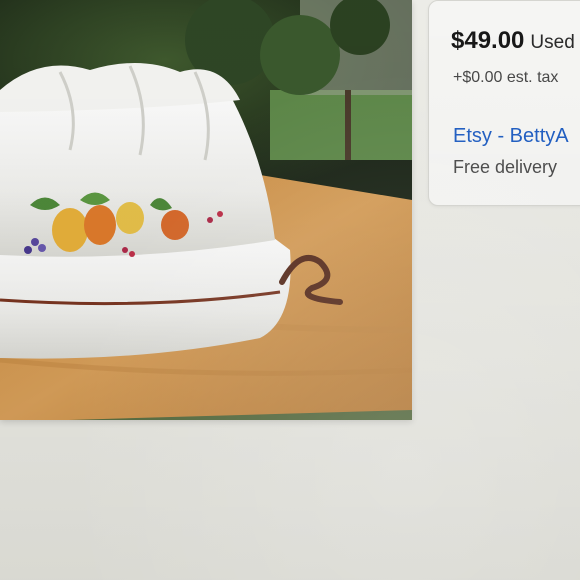  Describe the element at coordinates (511, 136) in the screenshot. I see `seller-link: Etsy - BettyA` at that location.